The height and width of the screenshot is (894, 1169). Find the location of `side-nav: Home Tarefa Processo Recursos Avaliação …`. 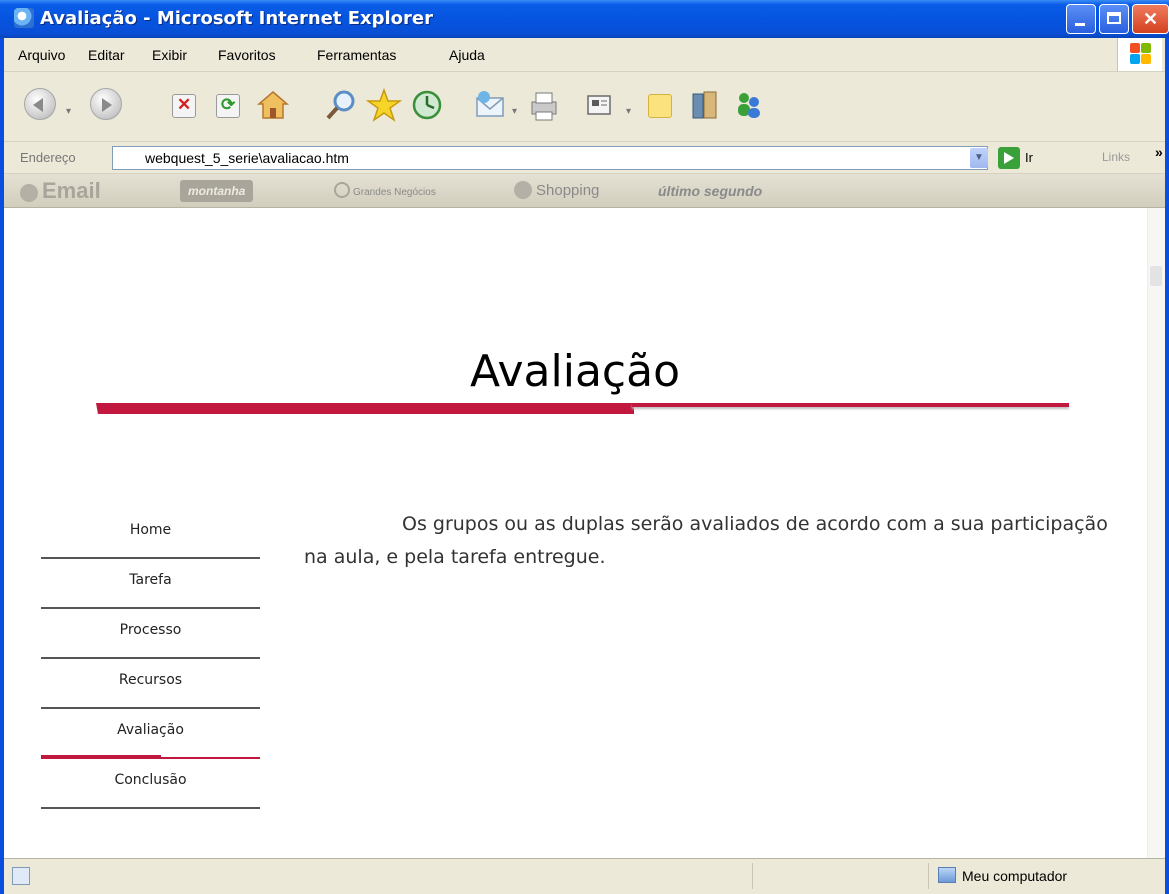

side-nav: Home Tarefa Processo Recursos Avaliação … is located at coordinates (150, 659).